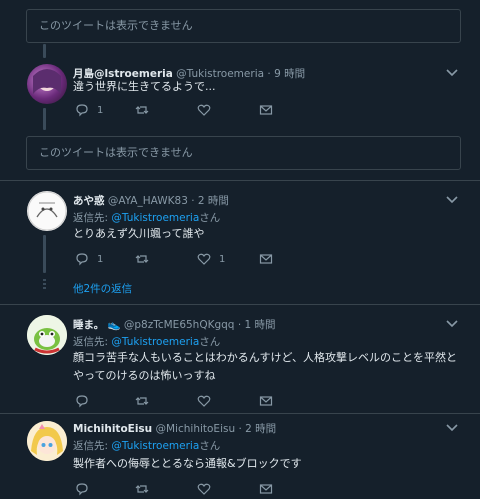  I want to click on tweet-header: MichihitoEisu @MichihitoEisu · 2 時間, so click(174, 428).